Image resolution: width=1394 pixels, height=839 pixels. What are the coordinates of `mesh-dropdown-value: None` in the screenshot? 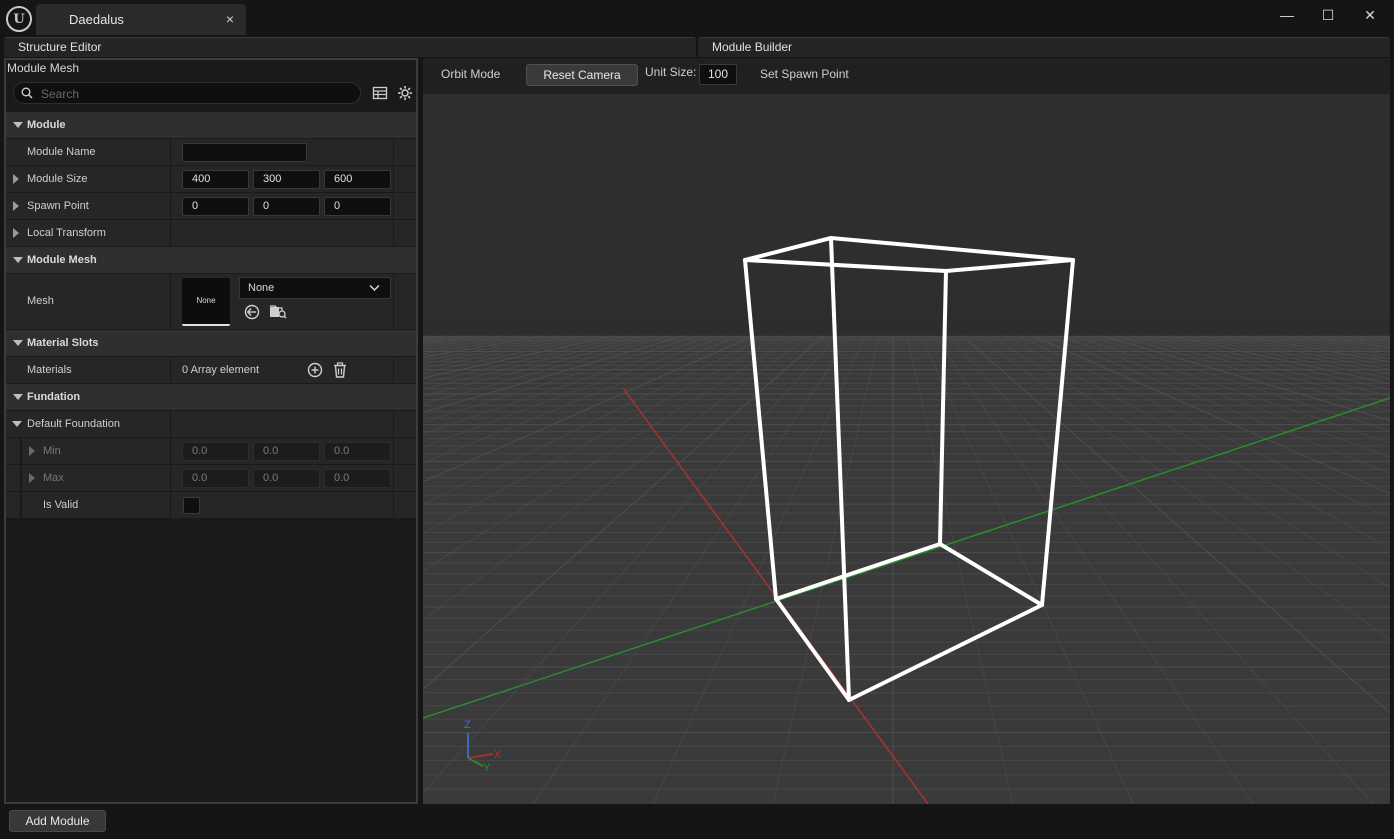 It's located at (261, 288).